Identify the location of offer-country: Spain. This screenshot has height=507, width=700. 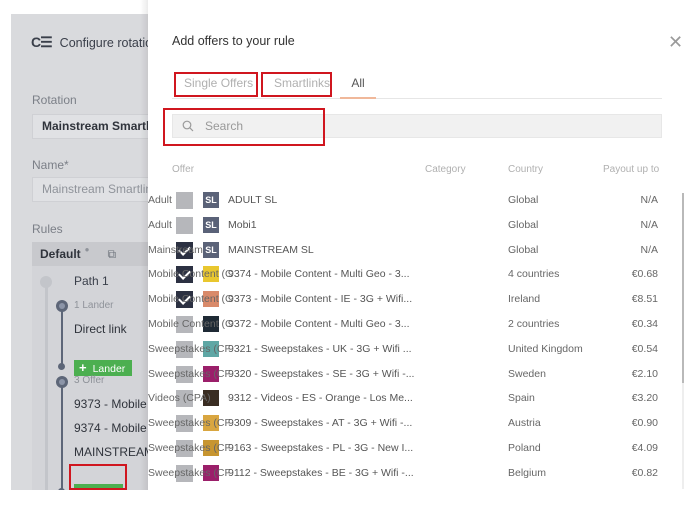
(521, 398).